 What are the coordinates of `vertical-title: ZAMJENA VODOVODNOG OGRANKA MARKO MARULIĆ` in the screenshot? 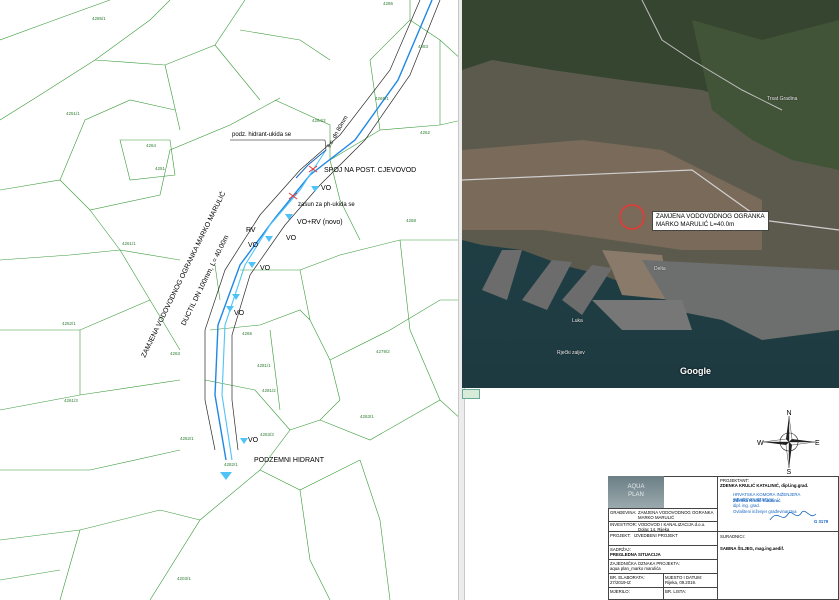 It's located at (183, 274).